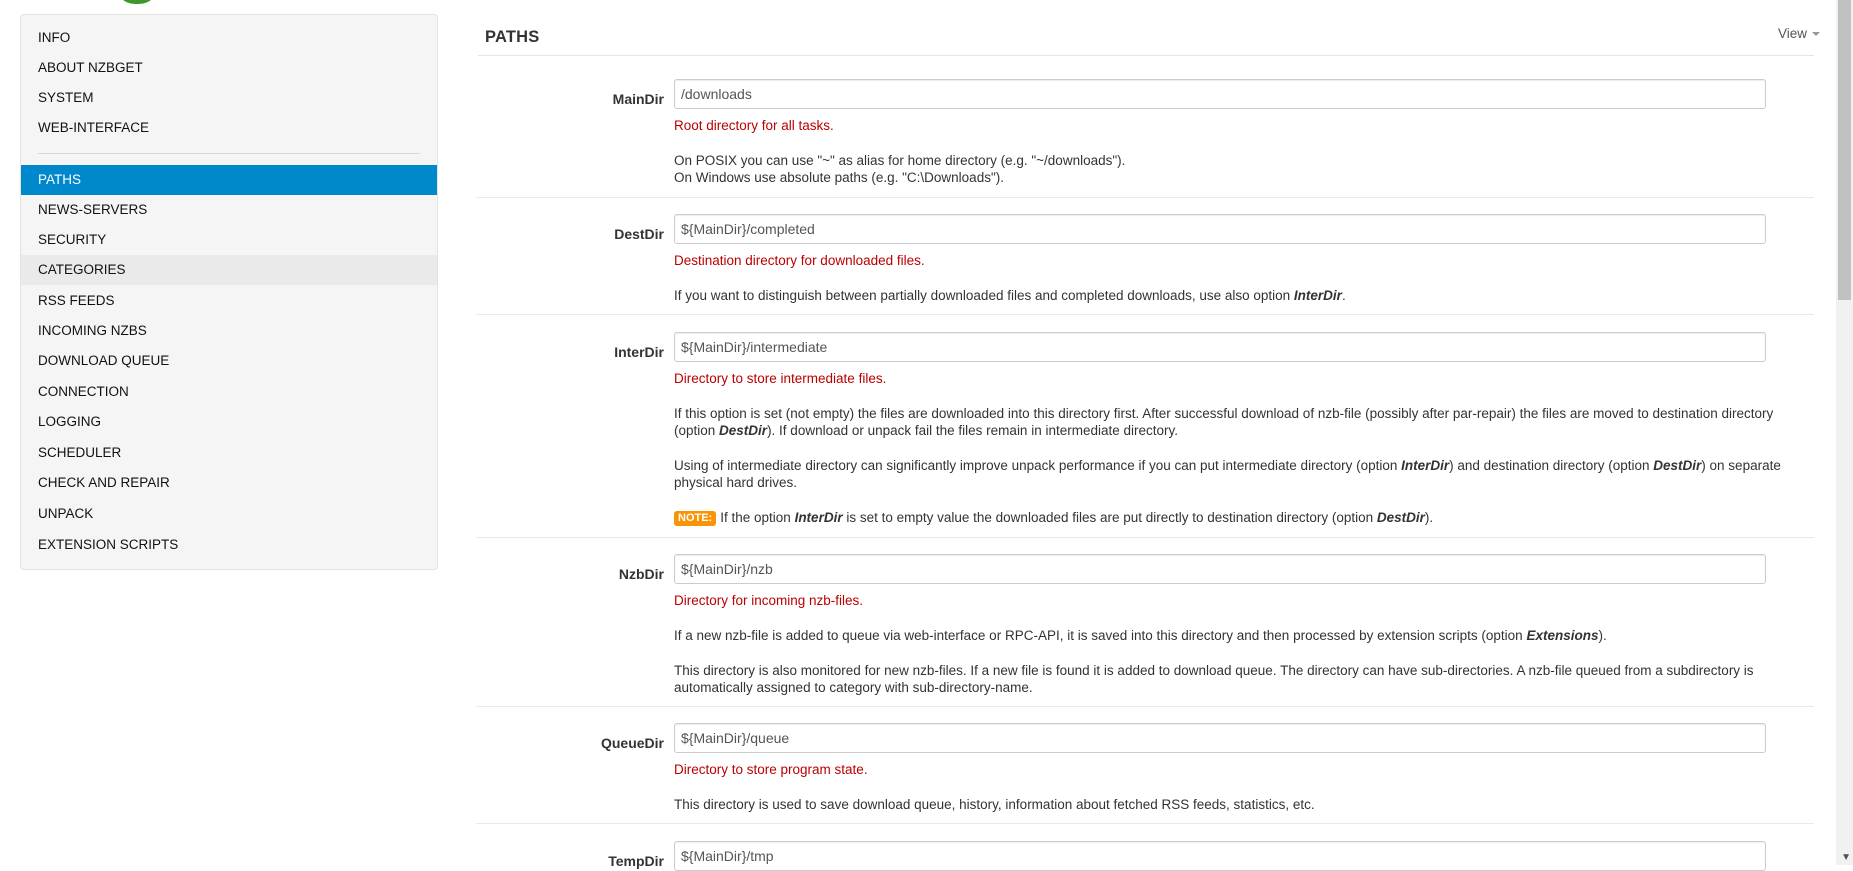 This screenshot has height=871, width=1853. What do you see at coordinates (229, 453) in the screenshot?
I see `sidebar-item-scheduler: SCHEDULER` at bounding box center [229, 453].